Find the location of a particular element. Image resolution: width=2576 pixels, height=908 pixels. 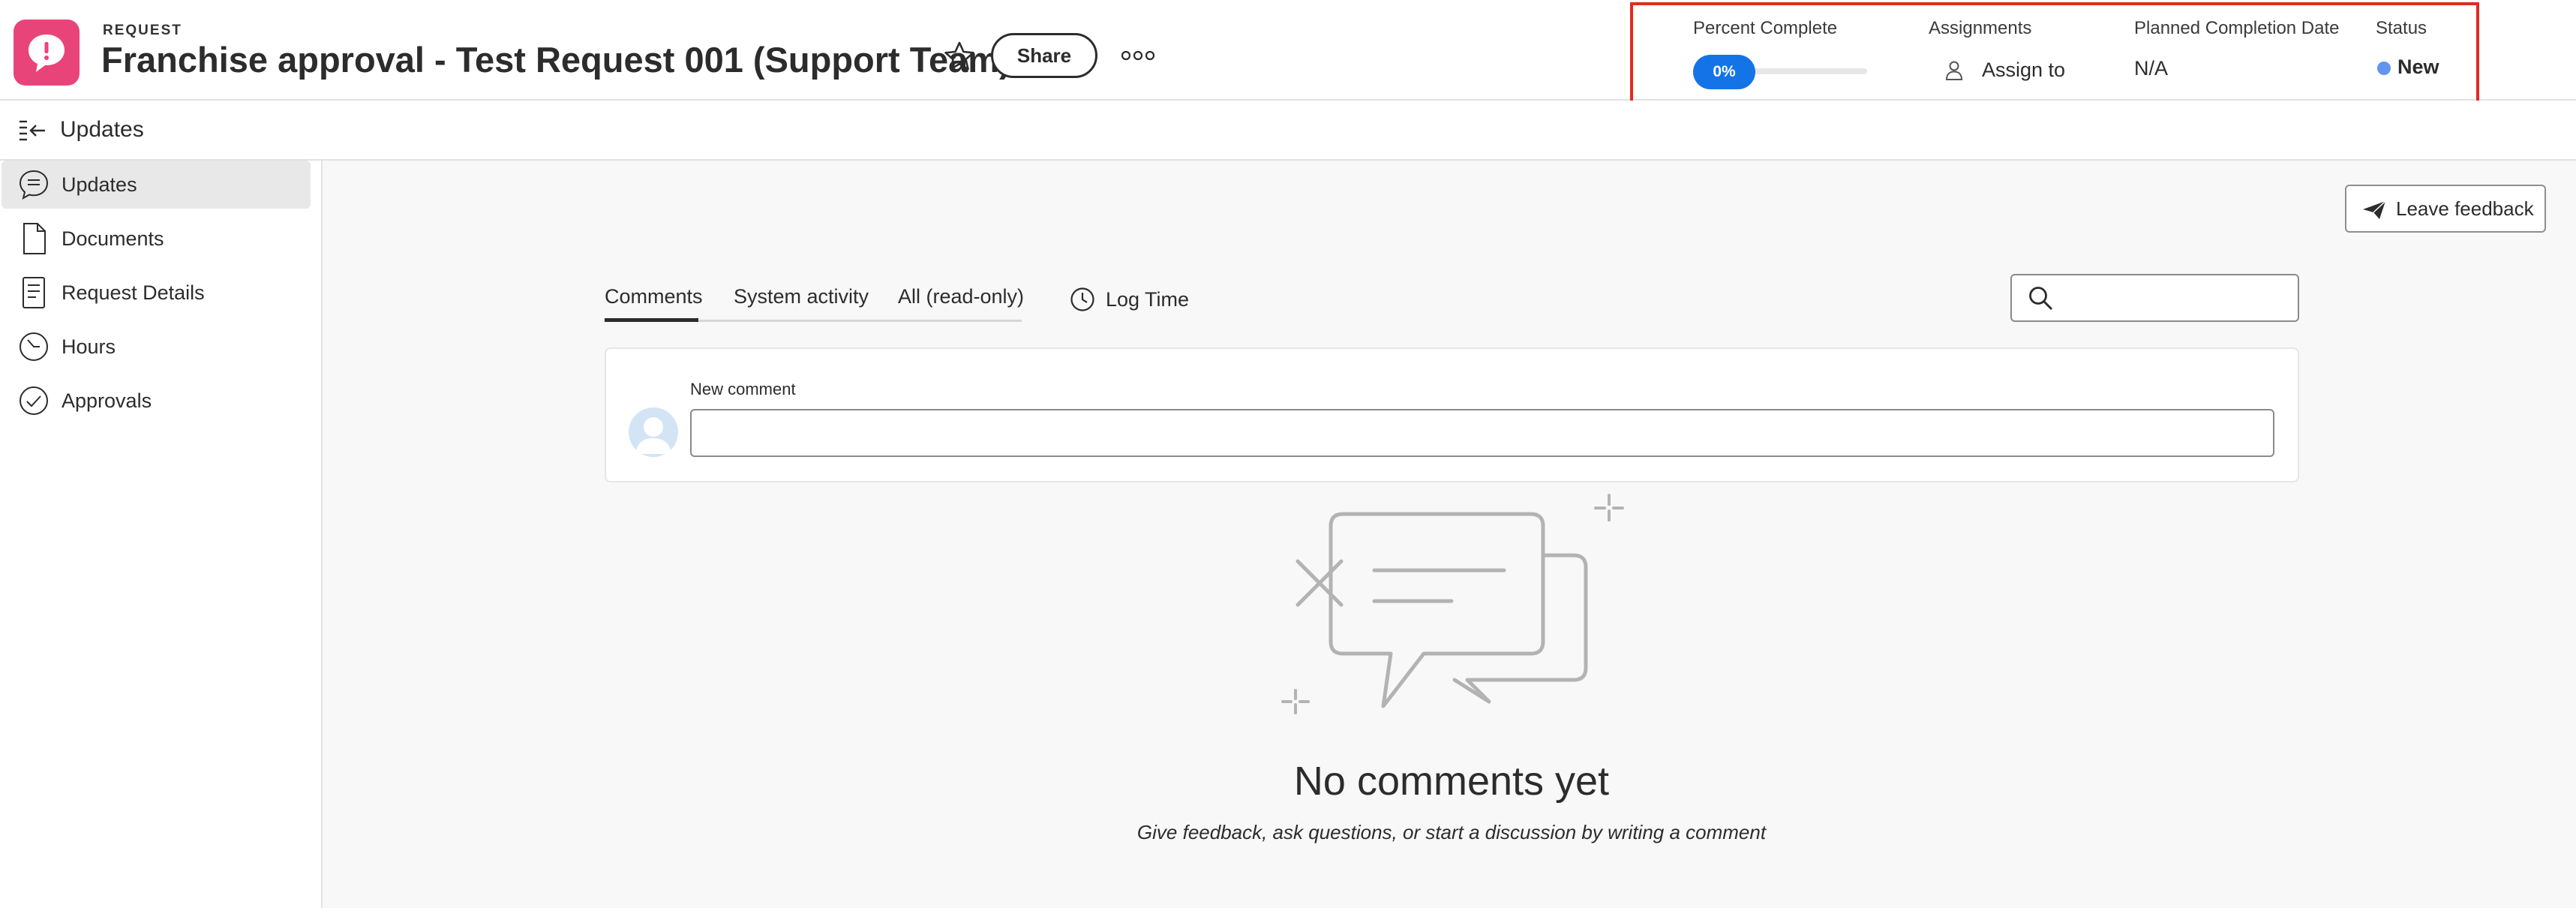

leave-feedback-button: Leave feedback is located at coordinates (2445, 209).